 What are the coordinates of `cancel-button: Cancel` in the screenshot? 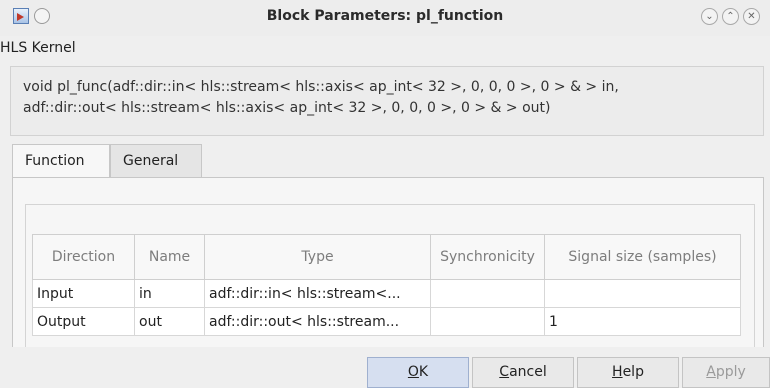 It's located at (523, 372).